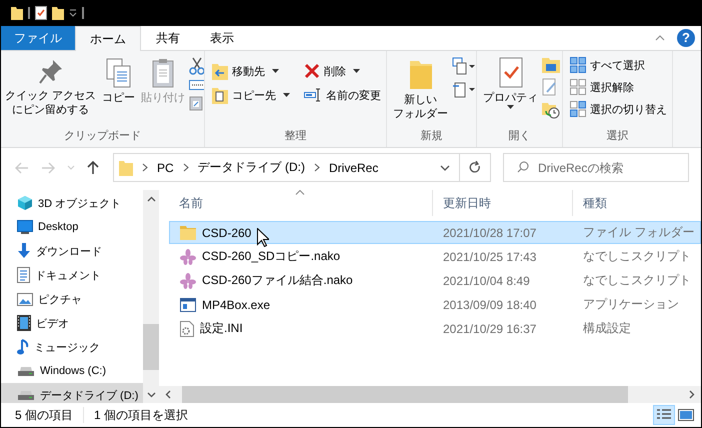 This screenshot has width=702, height=428. What do you see at coordinates (435, 232) in the screenshot?
I see `file-row: CSD-260 2021/10/28 17:07 ファイル フォルダー` at bounding box center [435, 232].